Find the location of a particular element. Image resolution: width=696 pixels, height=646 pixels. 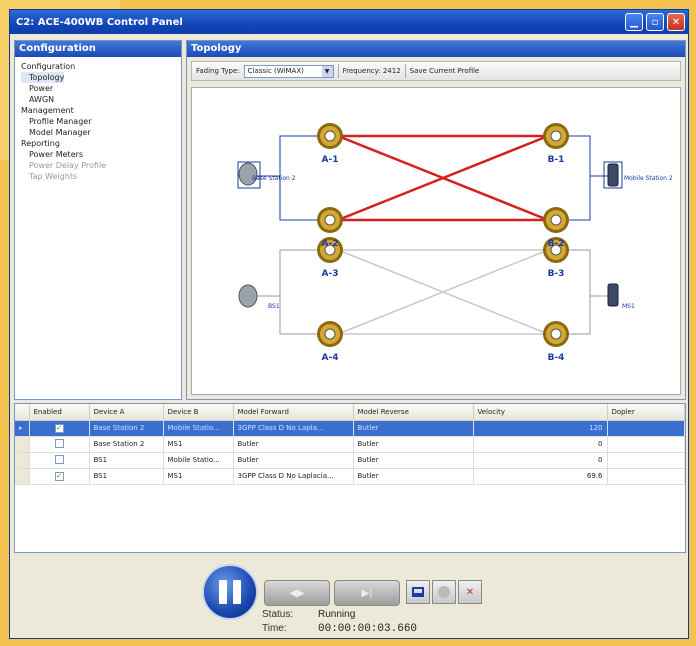

cell-enabled: ✓ is located at coordinates (59, 476).